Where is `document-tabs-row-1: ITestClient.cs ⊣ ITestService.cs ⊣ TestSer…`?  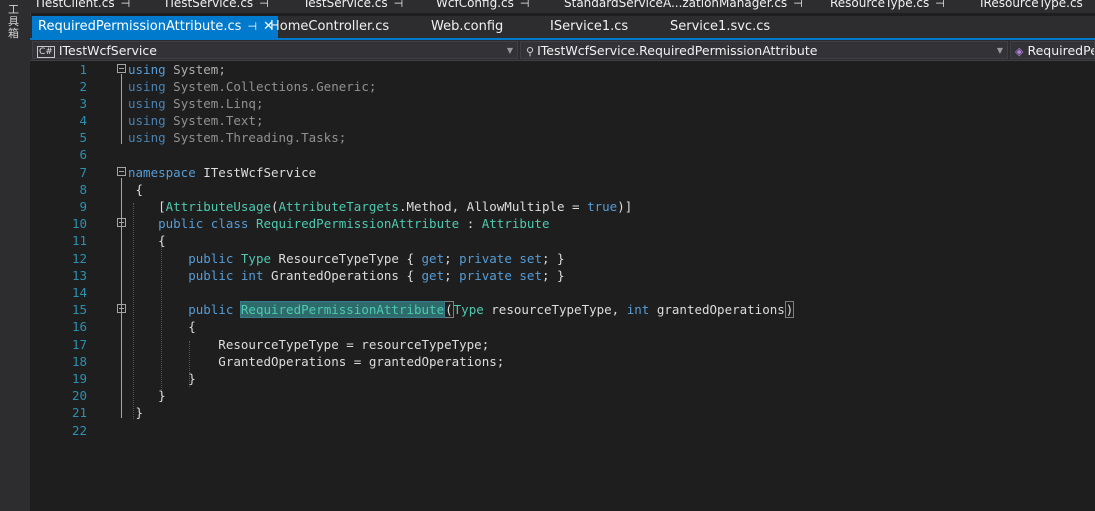
document-tabs-row-1: ITestClient.cs ⊣ ITestService.cs ⊣ TestSer… is located at coordinates (562, 6).